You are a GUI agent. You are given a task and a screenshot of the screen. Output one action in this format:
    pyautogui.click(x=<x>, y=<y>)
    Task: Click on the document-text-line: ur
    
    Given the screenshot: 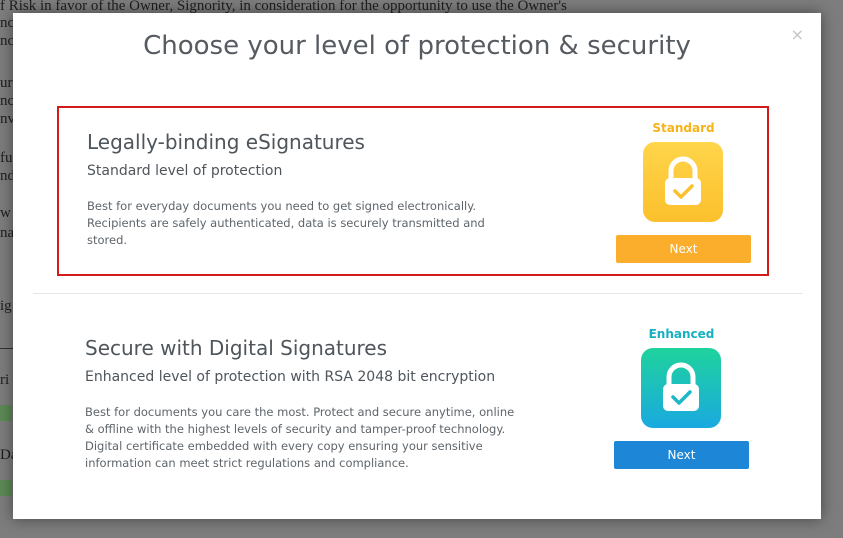 What is the action you would take?
    pyautogui.click(x=6, y=83)
    